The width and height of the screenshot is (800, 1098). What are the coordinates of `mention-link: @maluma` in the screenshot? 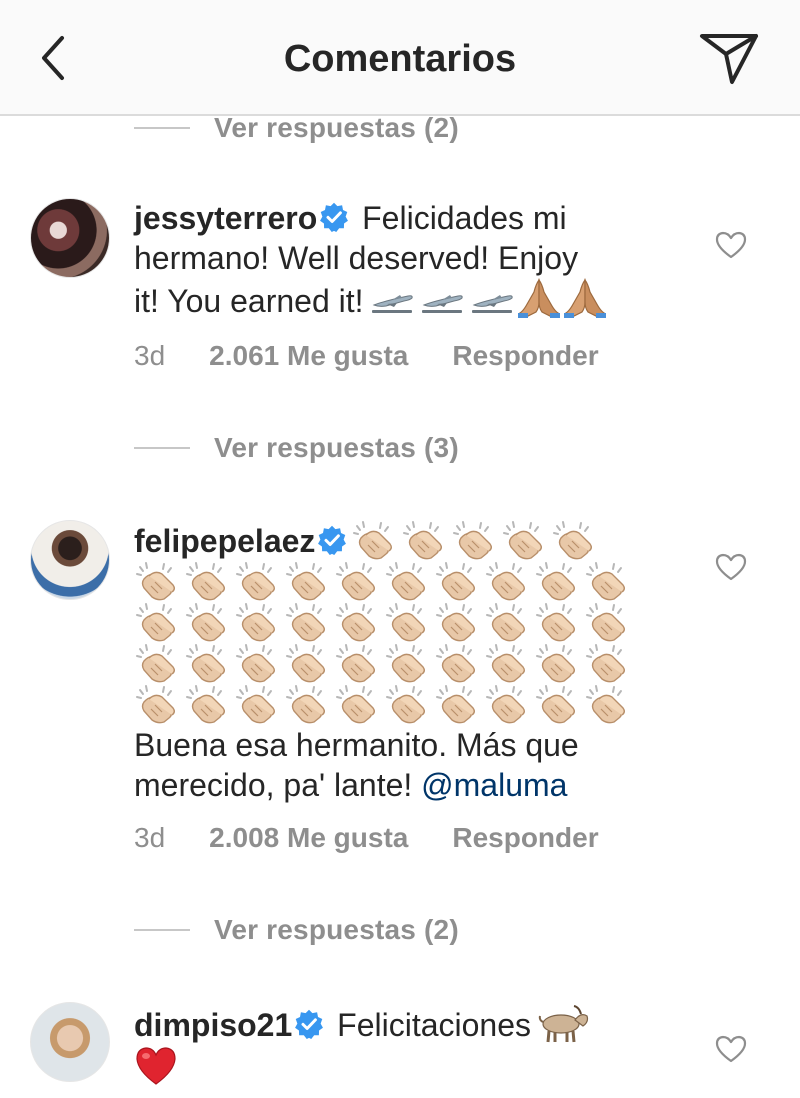 It's located at (494, 785).